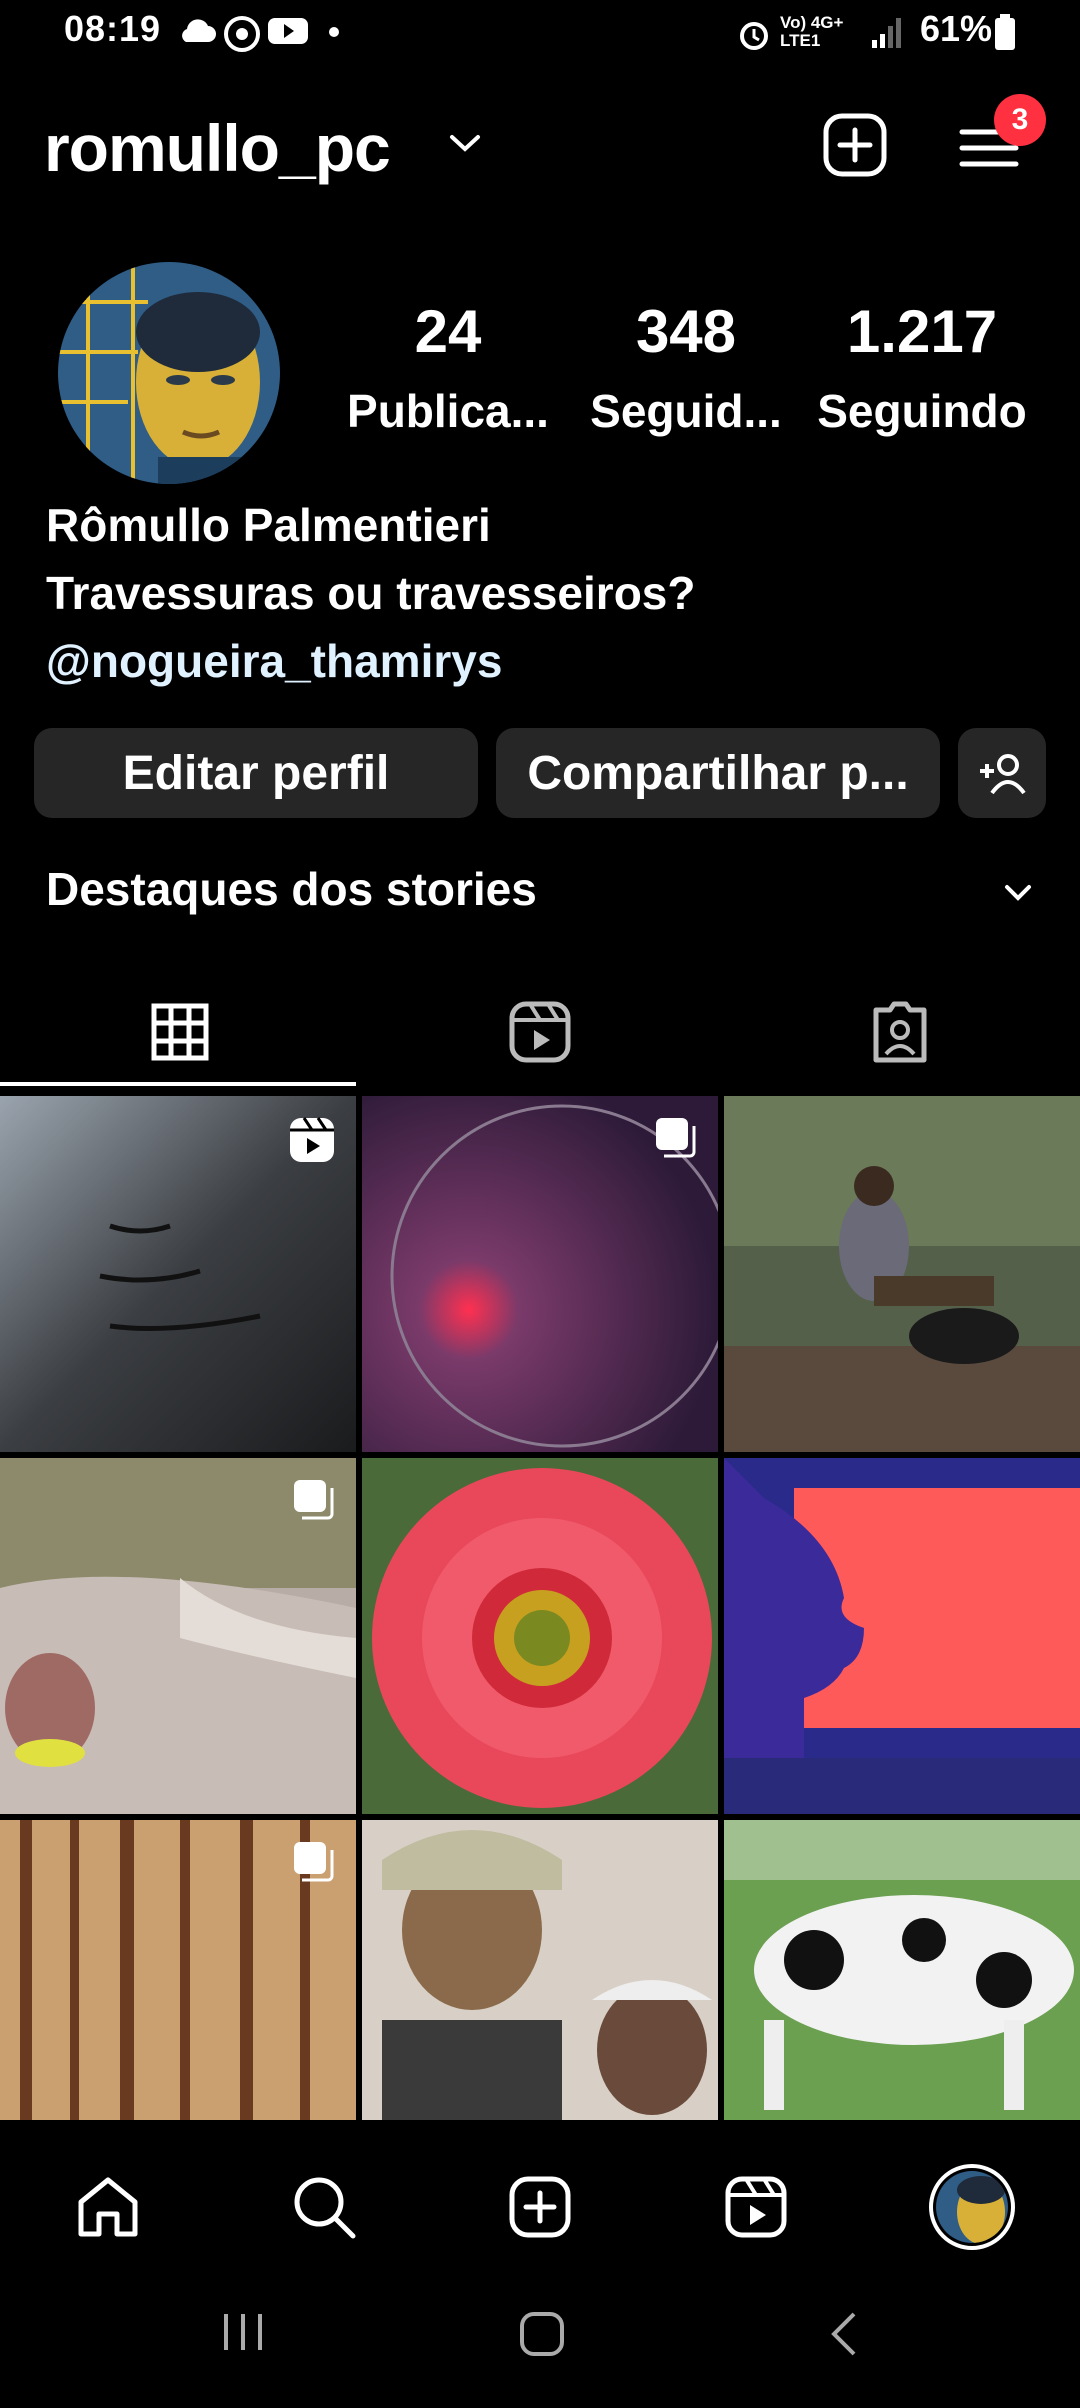  I want to click on stat-followers-value: 348, so click(686, 331).